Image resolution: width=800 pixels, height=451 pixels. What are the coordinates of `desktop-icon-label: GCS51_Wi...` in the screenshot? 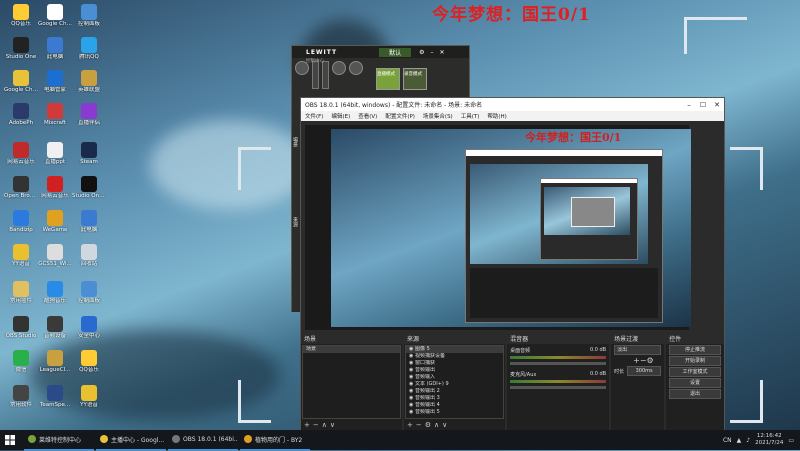 It's located at (55, 264).